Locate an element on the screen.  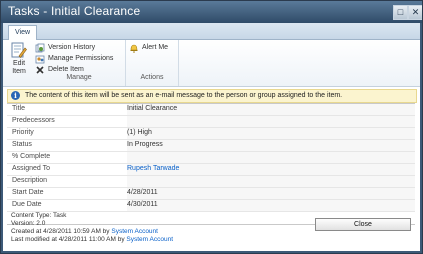
field-row-status: Status In Progress is located at coordinates (211, 146).